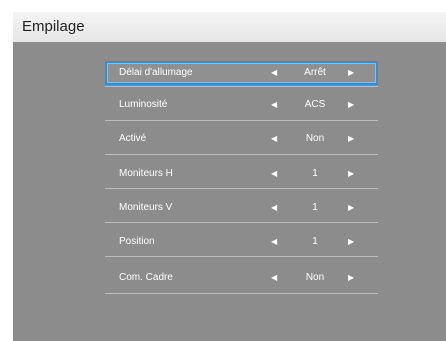 The image size is (446, 341). Describe the element at coordinates (315, 72) in the screenshot. I see `menu-item-value: Arrêt` at that location.